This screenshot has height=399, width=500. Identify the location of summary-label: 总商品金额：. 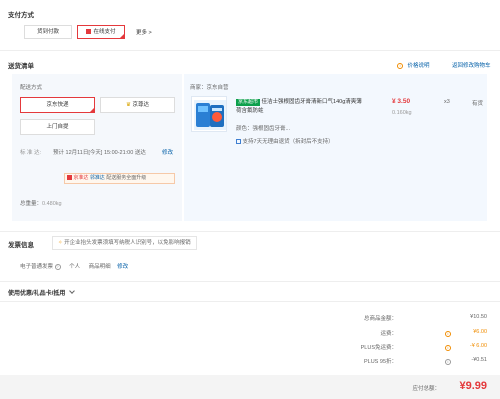
(380, 319).